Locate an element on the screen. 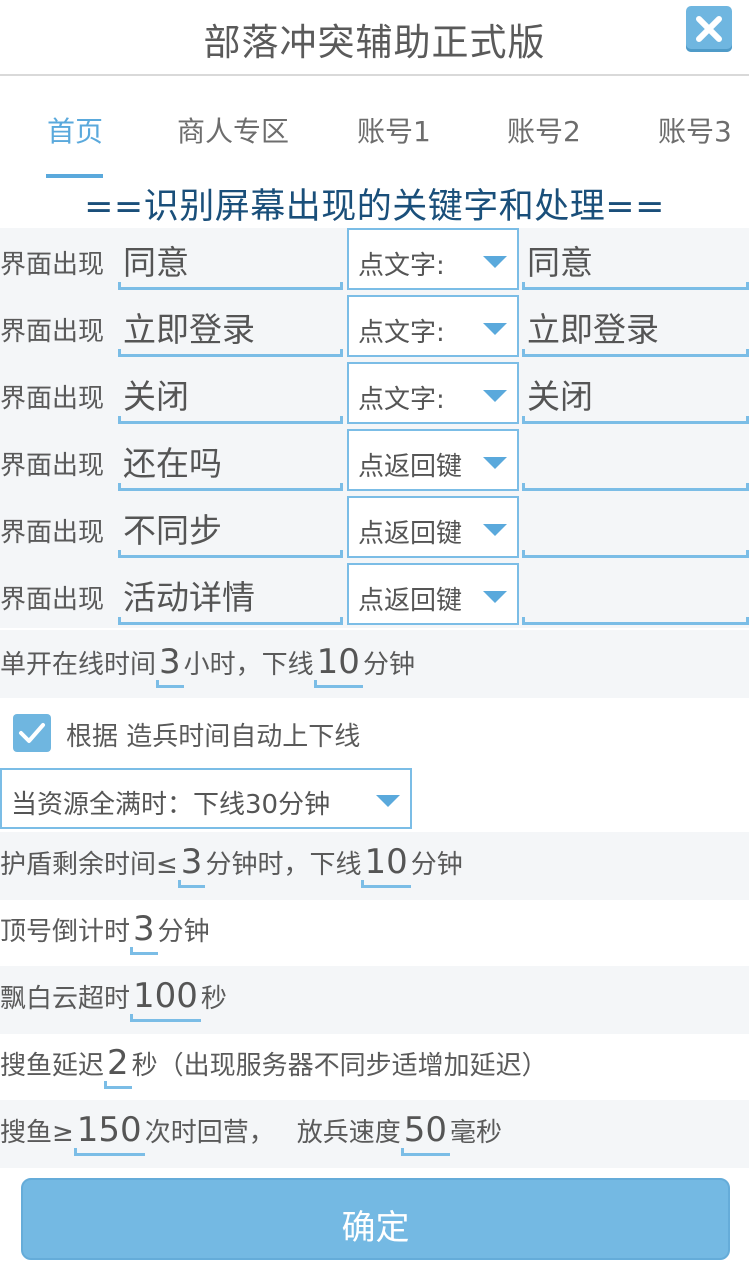  rule-target-value: 关闭 is located at coordinates (560, 396).